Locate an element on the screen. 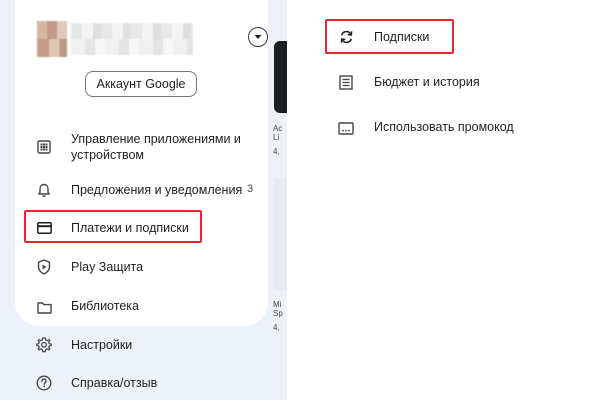  menu-item-manage-apps: Управление приложениями и устройством is located at coordinates (141, 147).